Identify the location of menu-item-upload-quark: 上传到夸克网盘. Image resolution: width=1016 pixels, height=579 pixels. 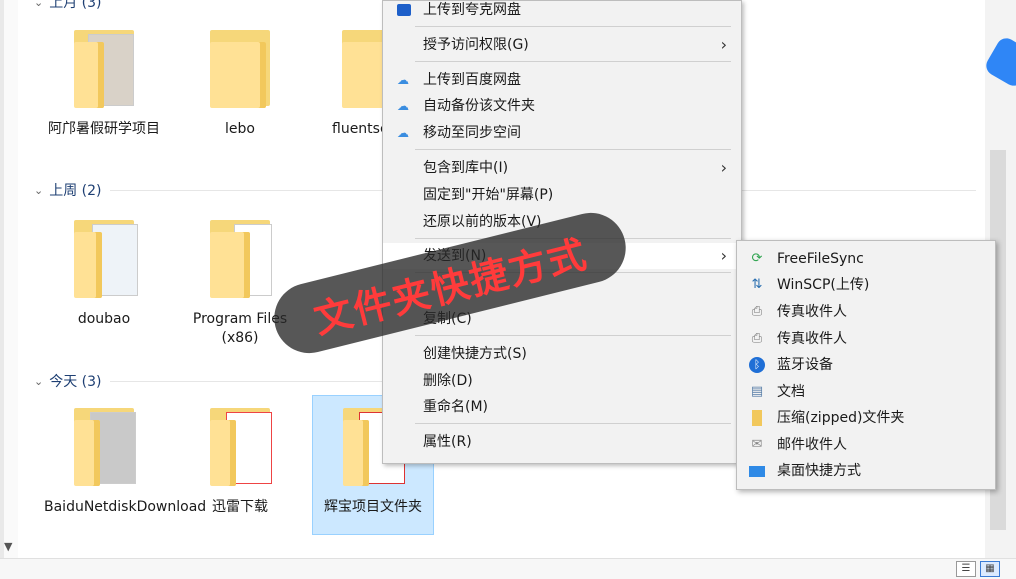
(561, 11).